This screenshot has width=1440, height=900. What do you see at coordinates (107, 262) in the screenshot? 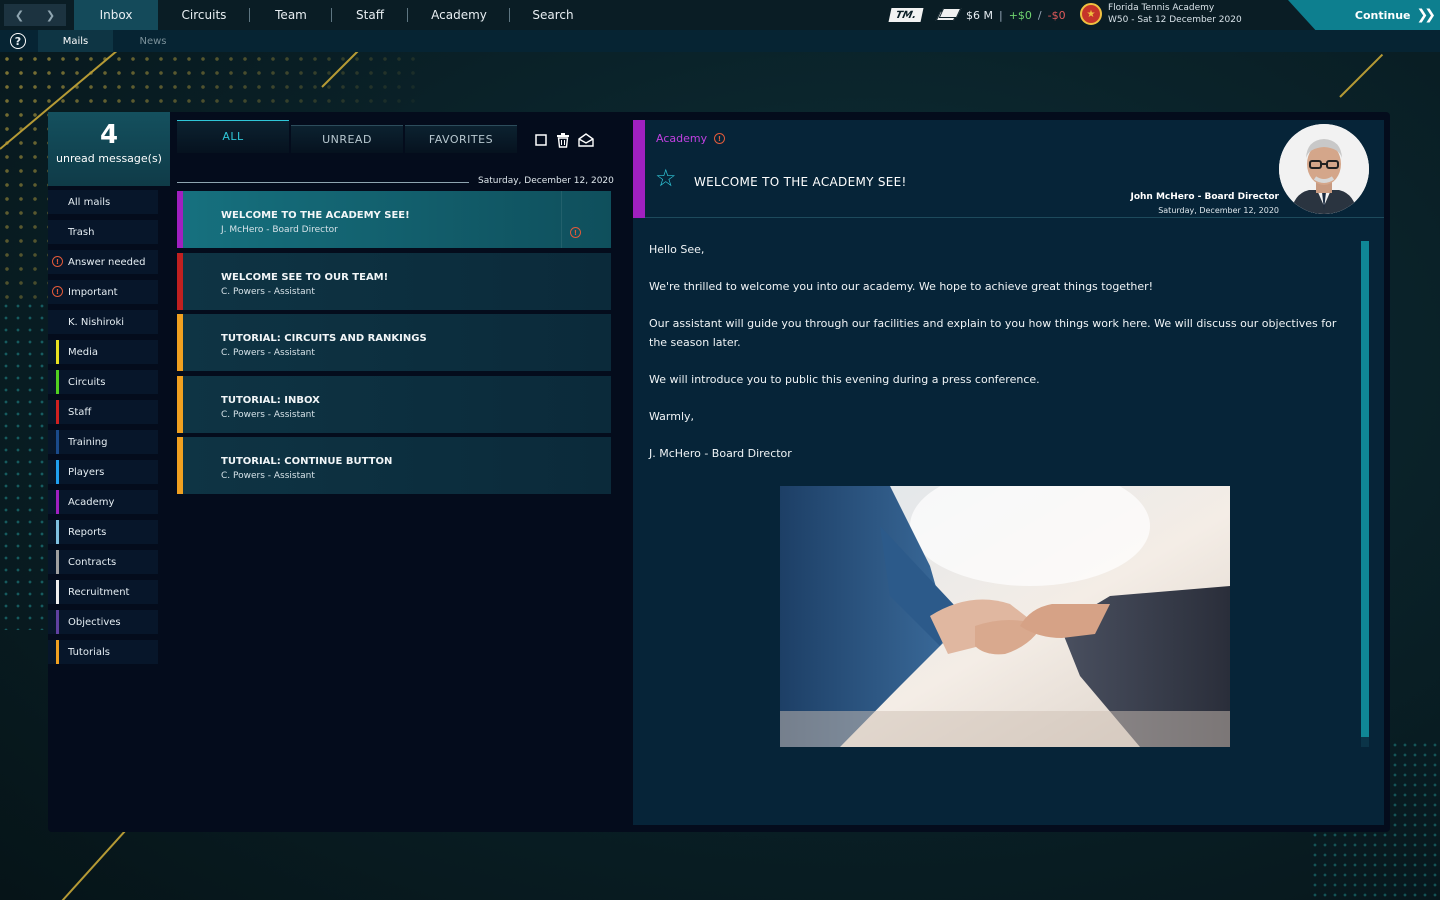
I see `folder-label: Answer needed` at bounding box center [107, 262].